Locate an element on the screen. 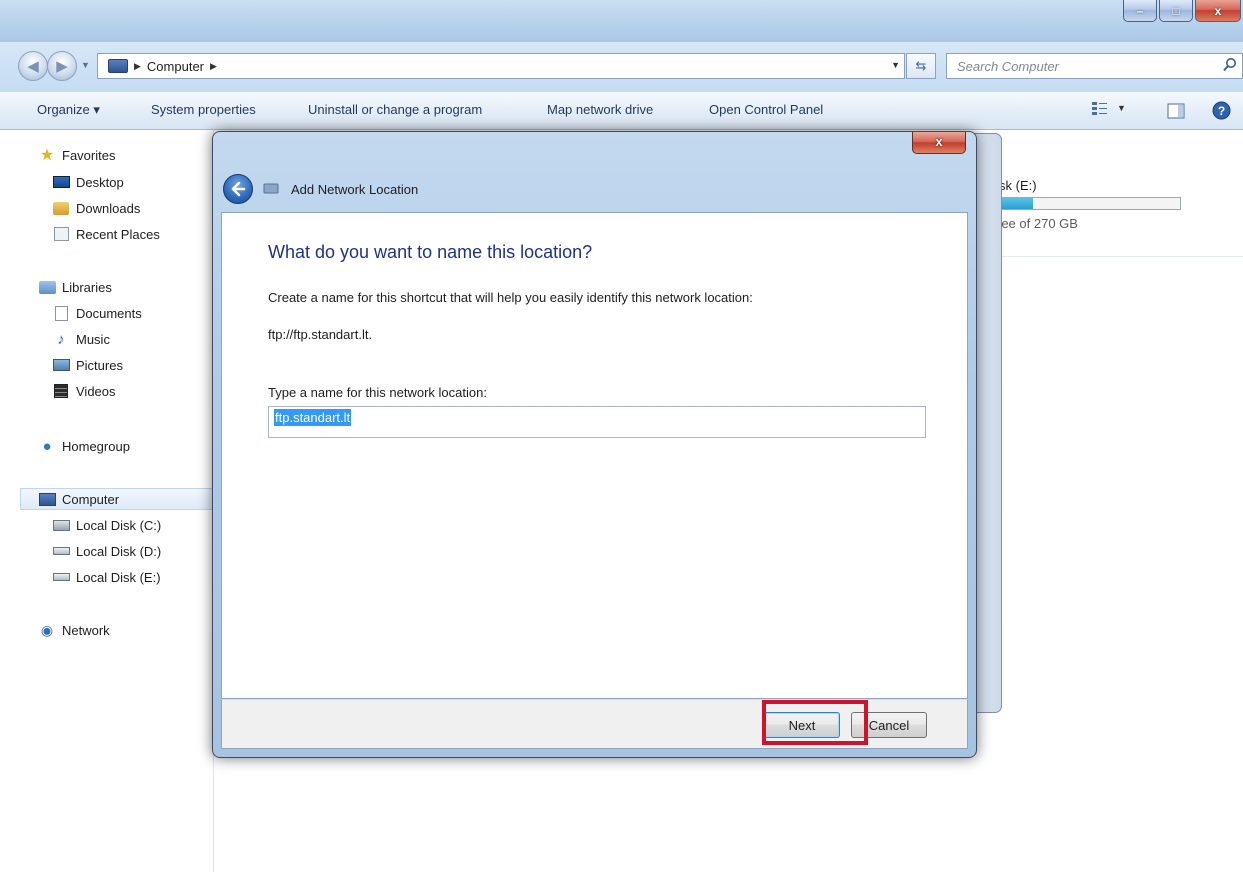 Image resolution: width=1243 pixels, height=872 pixels. sidebar-item-network: ◉ Network is located at coordinates (74, 630).